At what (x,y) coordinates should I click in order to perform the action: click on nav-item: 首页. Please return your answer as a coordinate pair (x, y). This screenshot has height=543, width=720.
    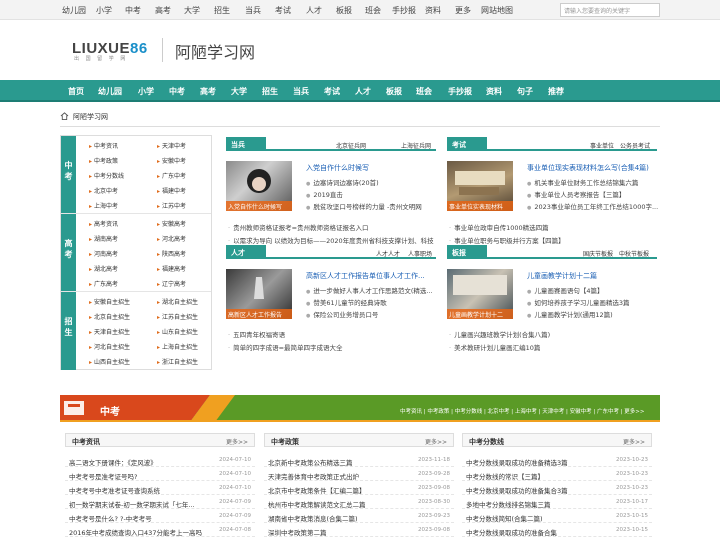
    Looking at the image, I should click on (76, 91).